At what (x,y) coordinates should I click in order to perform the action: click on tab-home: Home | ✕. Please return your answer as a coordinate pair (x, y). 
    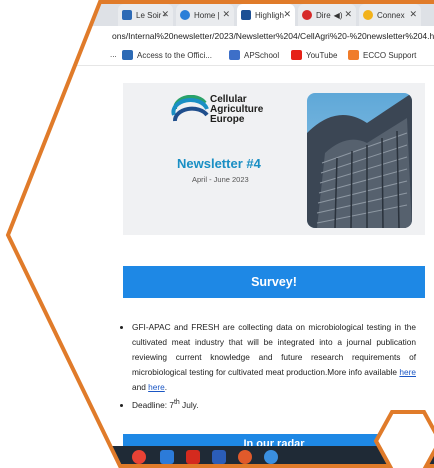
    Looking at the image, I should click on (205, 15).